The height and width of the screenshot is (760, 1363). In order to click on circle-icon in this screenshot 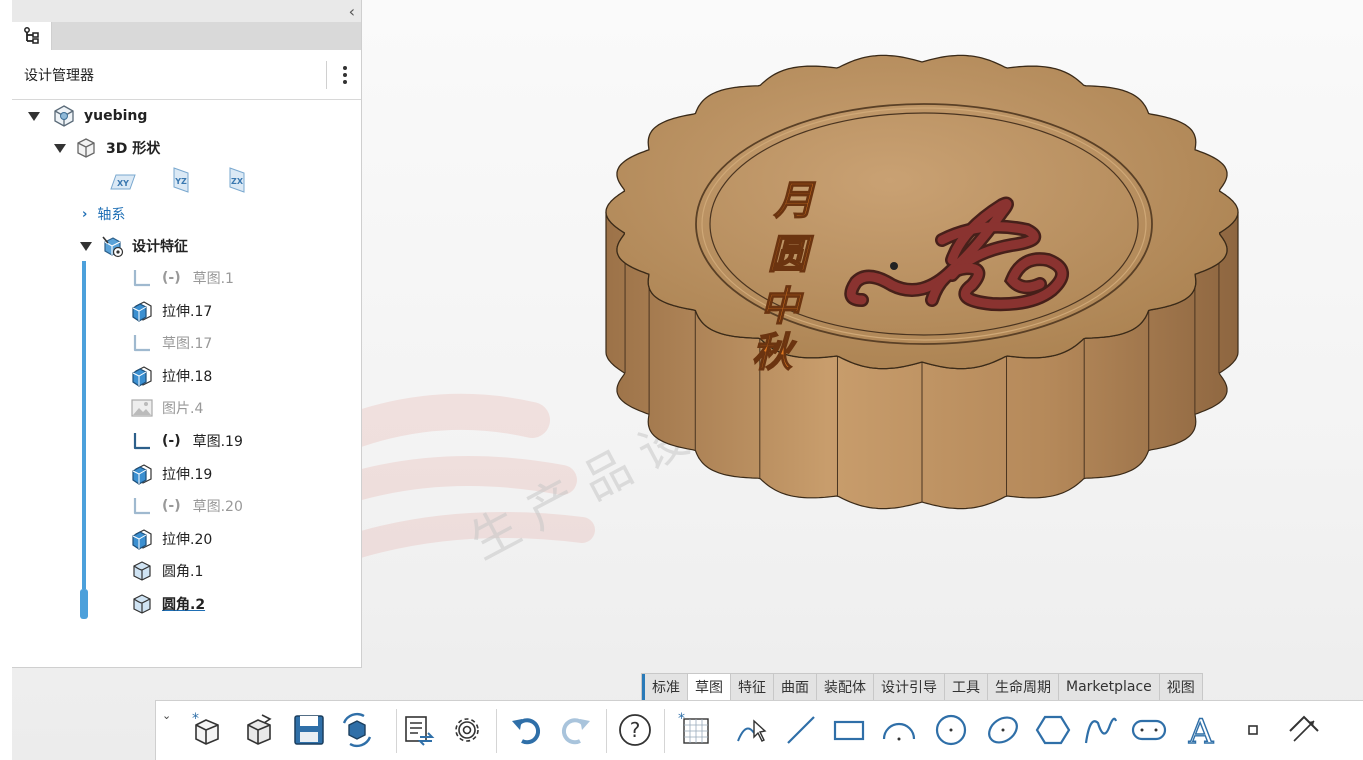, I will do `click(951, 730)`.